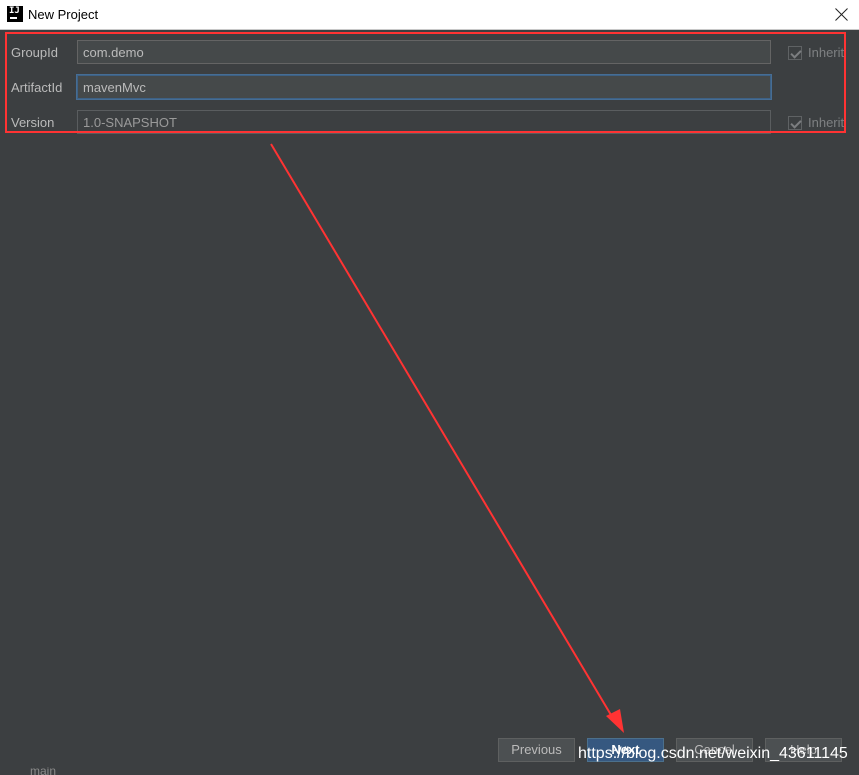  I want to click on version-inherit-label: Inherit, so click(826, 122).